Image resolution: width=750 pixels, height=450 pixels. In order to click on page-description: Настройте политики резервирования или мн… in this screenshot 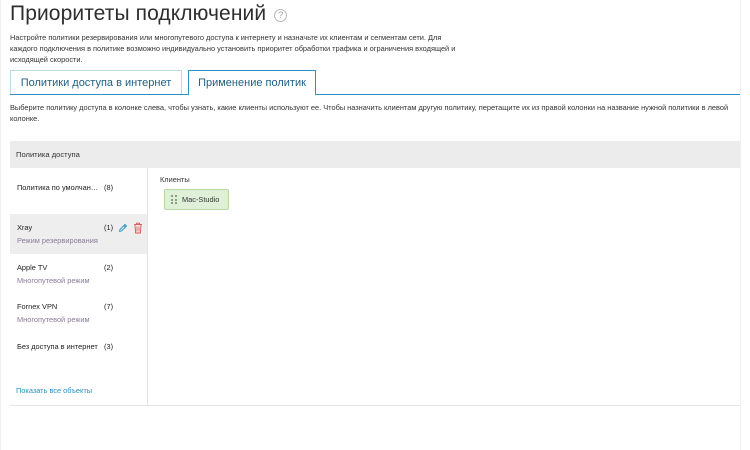, I will do `click(233, 48)`.